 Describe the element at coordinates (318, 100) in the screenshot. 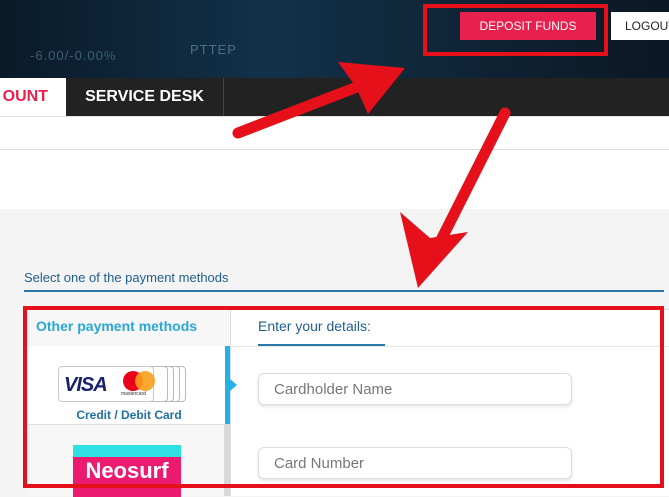

I see `arrow-to-deposit-icon` at that location.